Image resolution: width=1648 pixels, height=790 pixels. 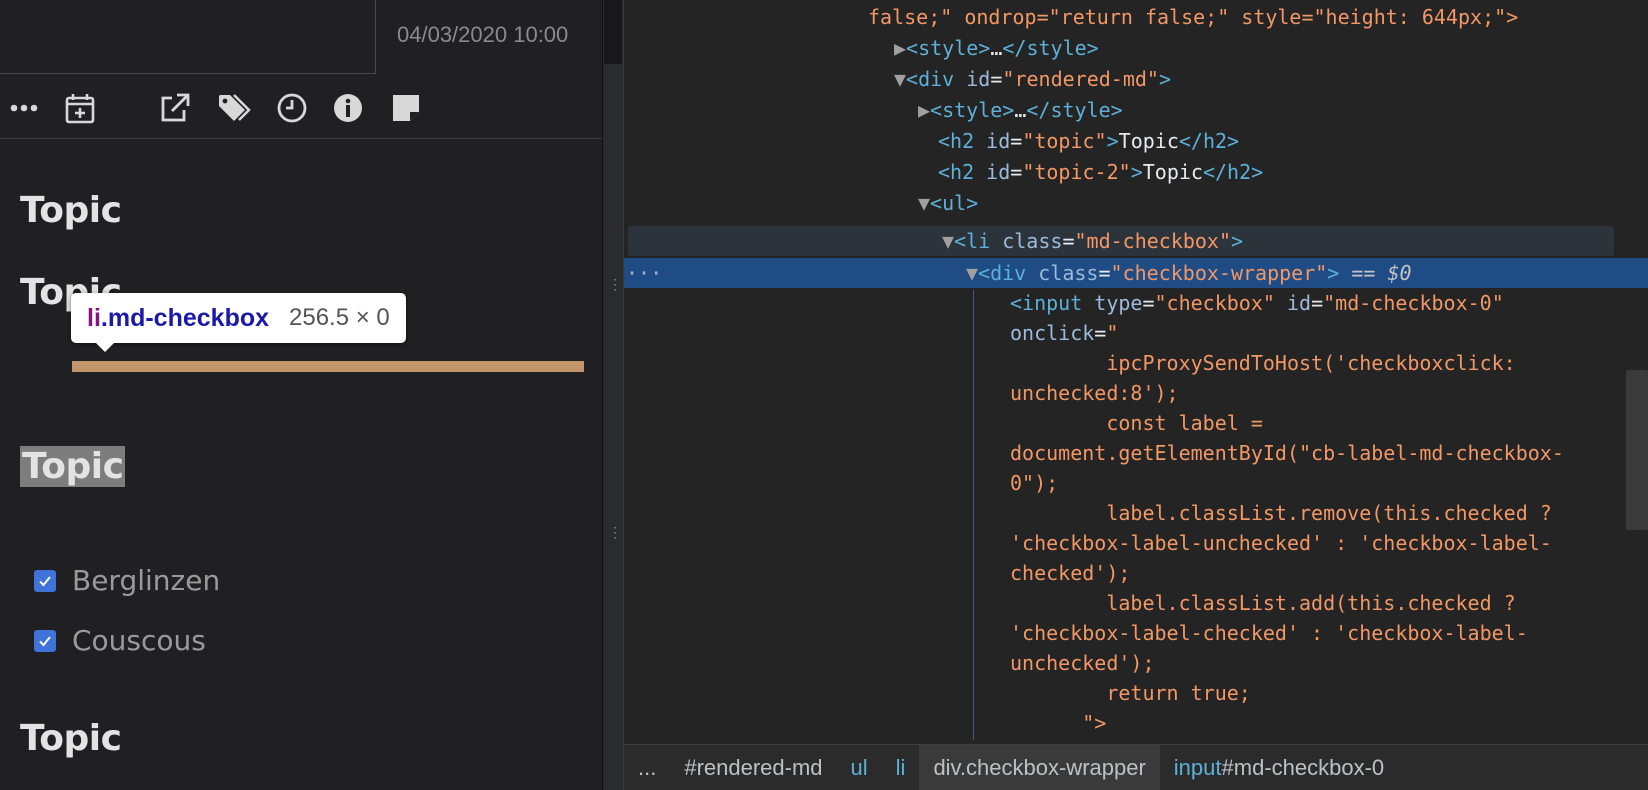 What do you see at coordinates (948, 203) in the screenshot?
I see `dom-node-ul: ▼<ul>` at bounding box center [948, 203].